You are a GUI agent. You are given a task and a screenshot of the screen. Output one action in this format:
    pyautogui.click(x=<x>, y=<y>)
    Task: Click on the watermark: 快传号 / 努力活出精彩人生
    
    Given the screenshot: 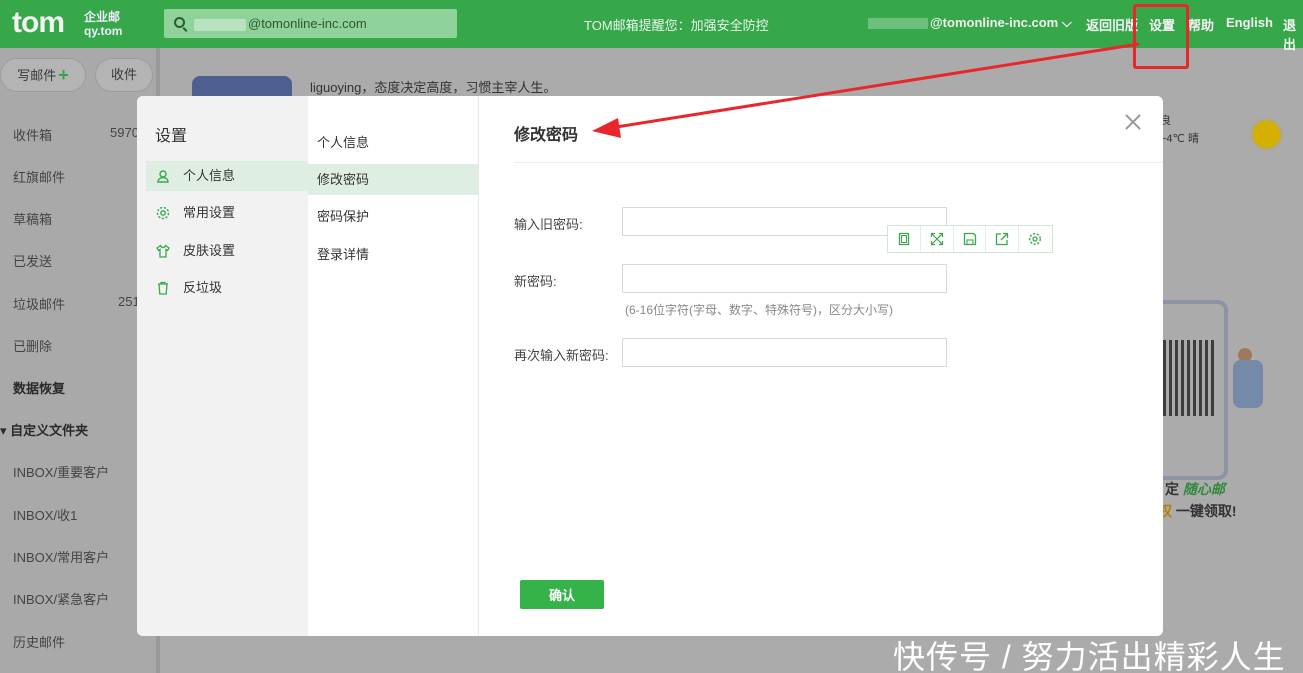 What is the action you would take?
    pyautogui.click(x=1089, y=656)
    